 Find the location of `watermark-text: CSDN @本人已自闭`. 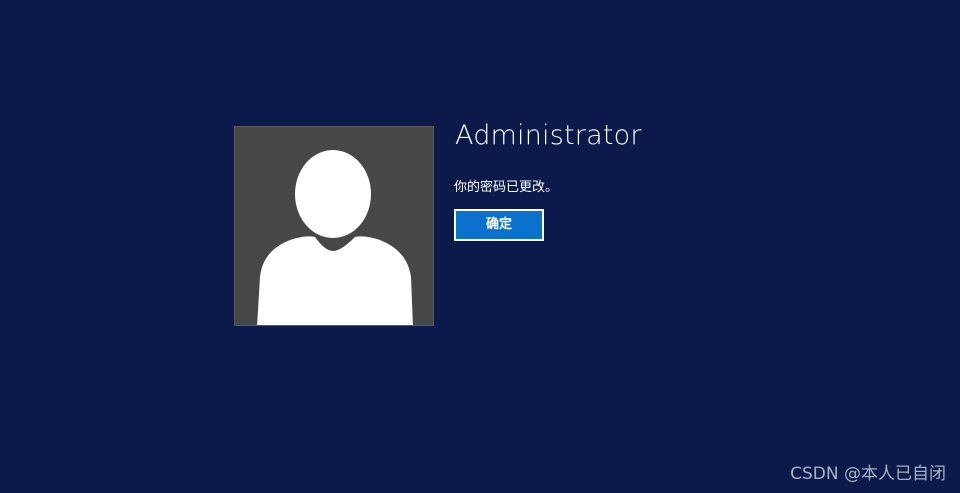

watermark-text: CSDN @本人已自闭 is located at coordinates (868, 474).